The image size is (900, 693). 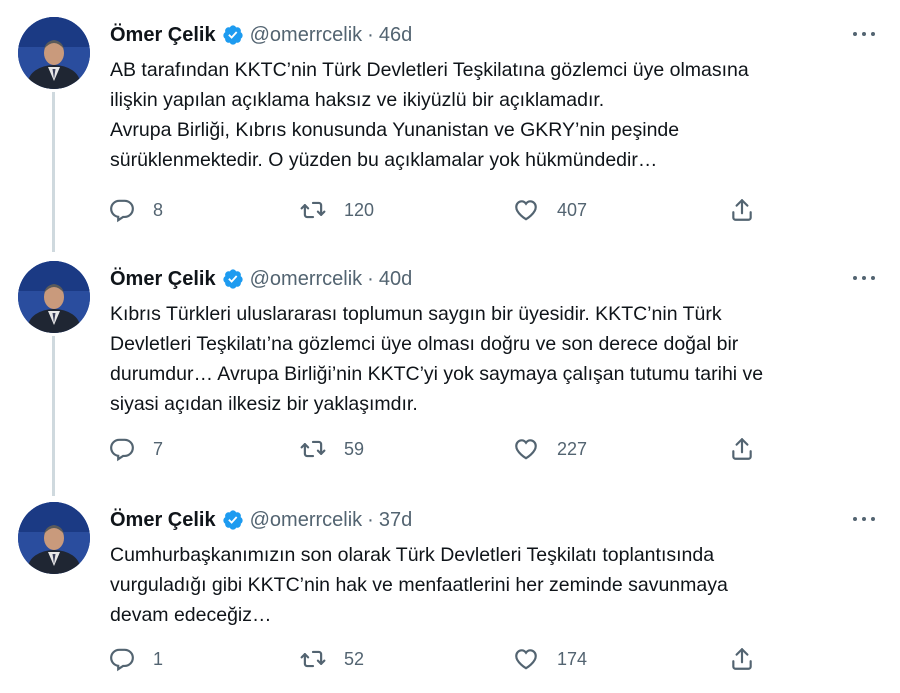 What do you see at coordinates (450, 210) in the screenshot?
I see `tweet-actions: 8 120 407` at bounding box center [450, 210].